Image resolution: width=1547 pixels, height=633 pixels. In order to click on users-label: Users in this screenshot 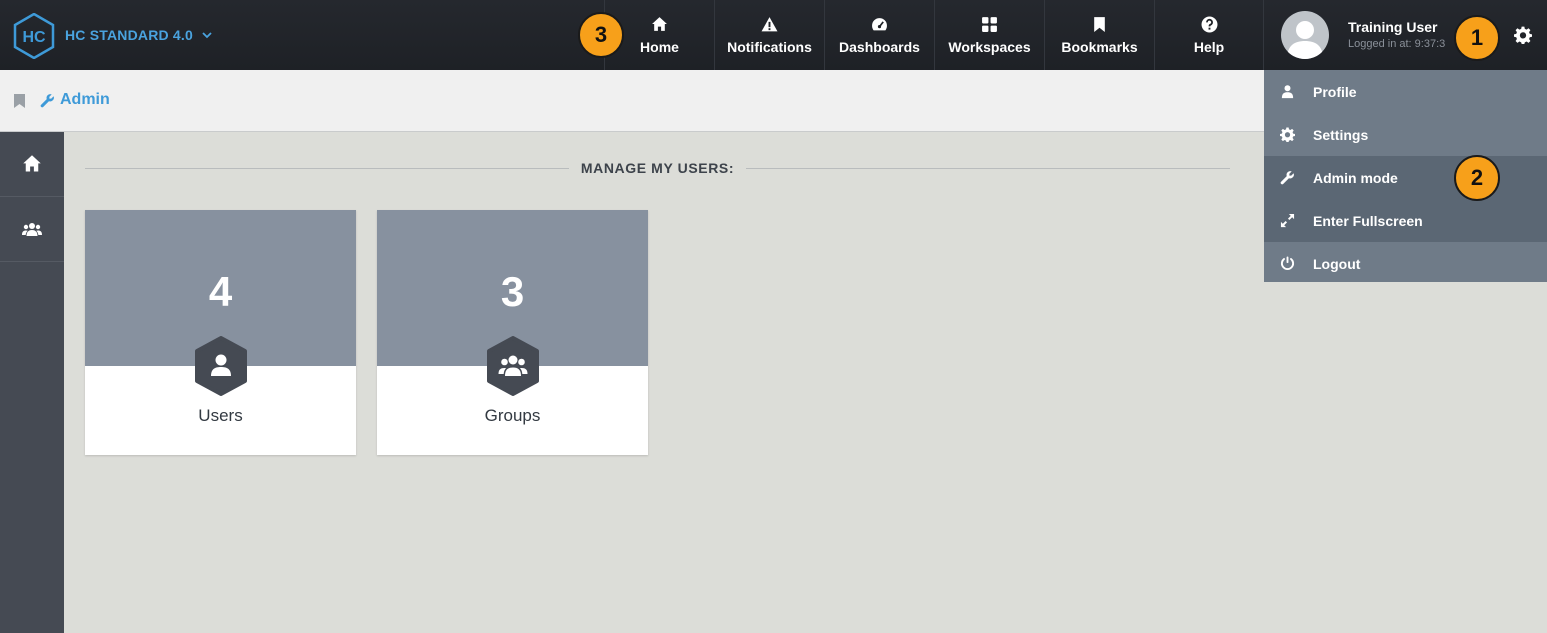, I will do `click(220, 415)`.